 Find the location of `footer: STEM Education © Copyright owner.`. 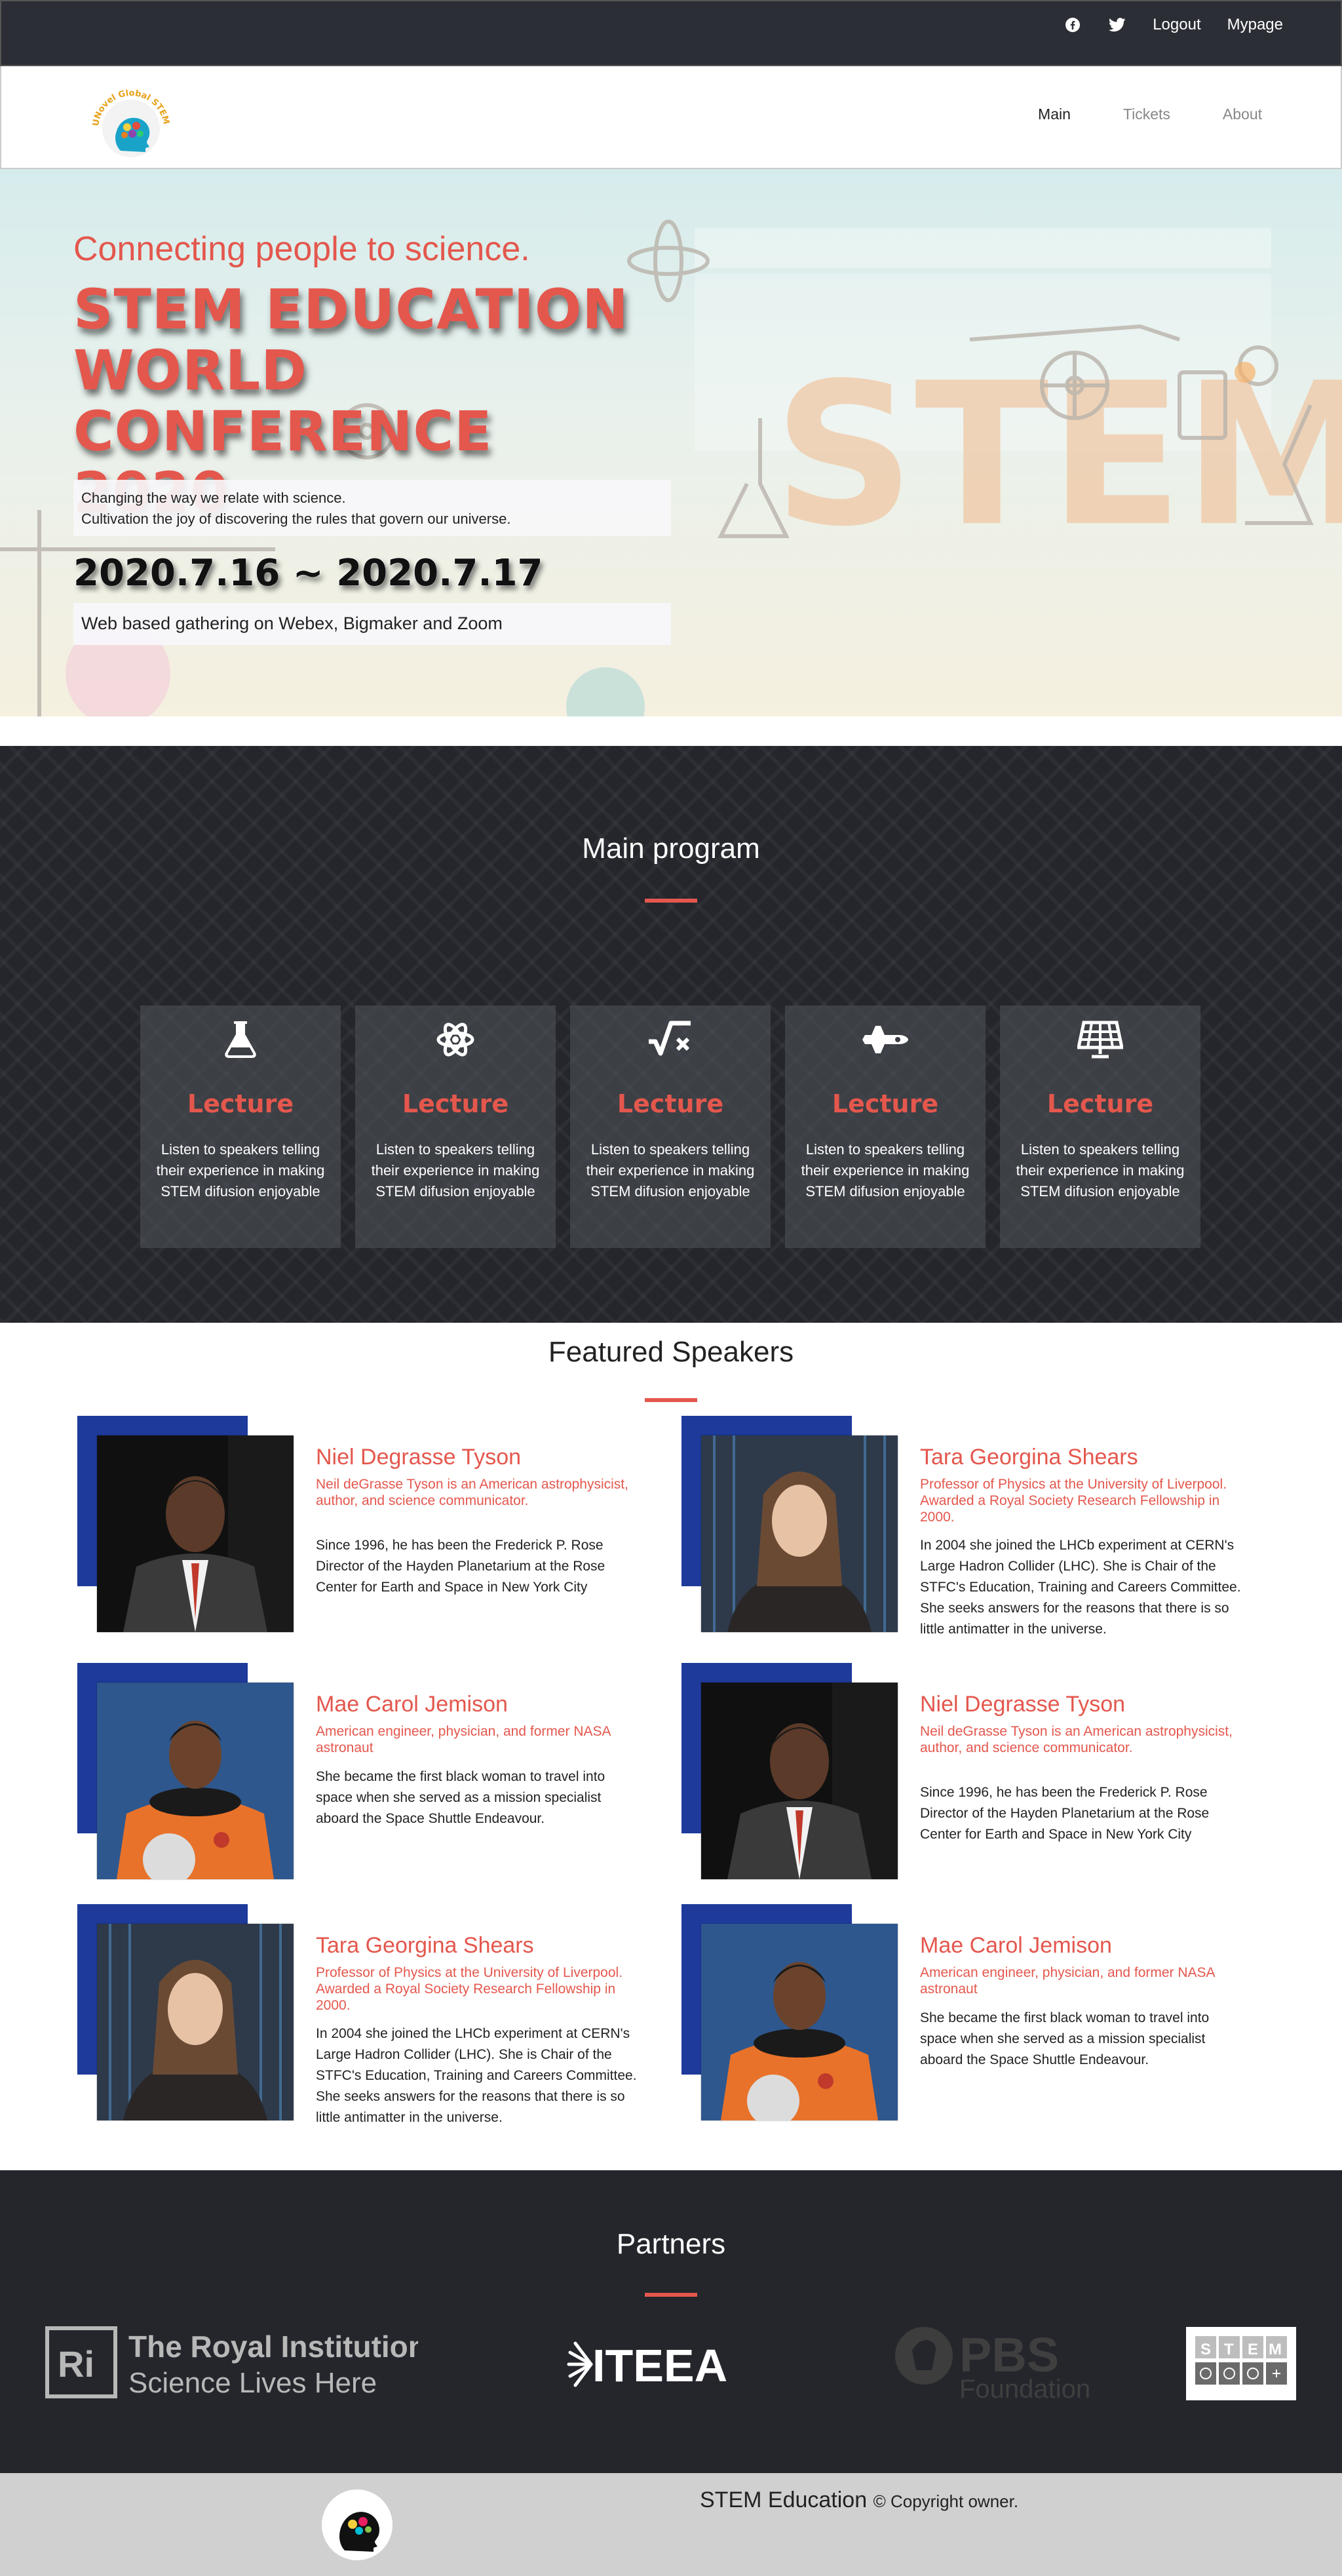

footer: STEM Education © Copyright owner. is located at coordinates (671, 2524).